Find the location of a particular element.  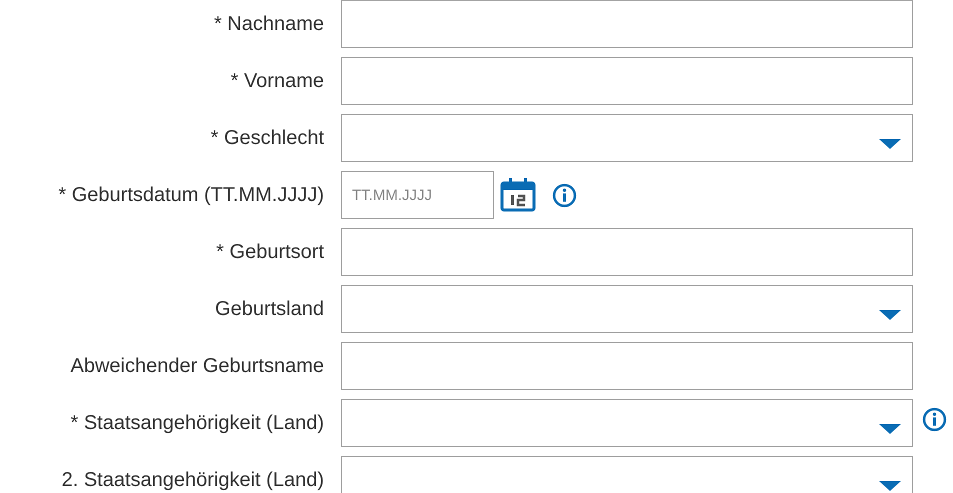

calendar-icon is located at coordinates (518, 195).